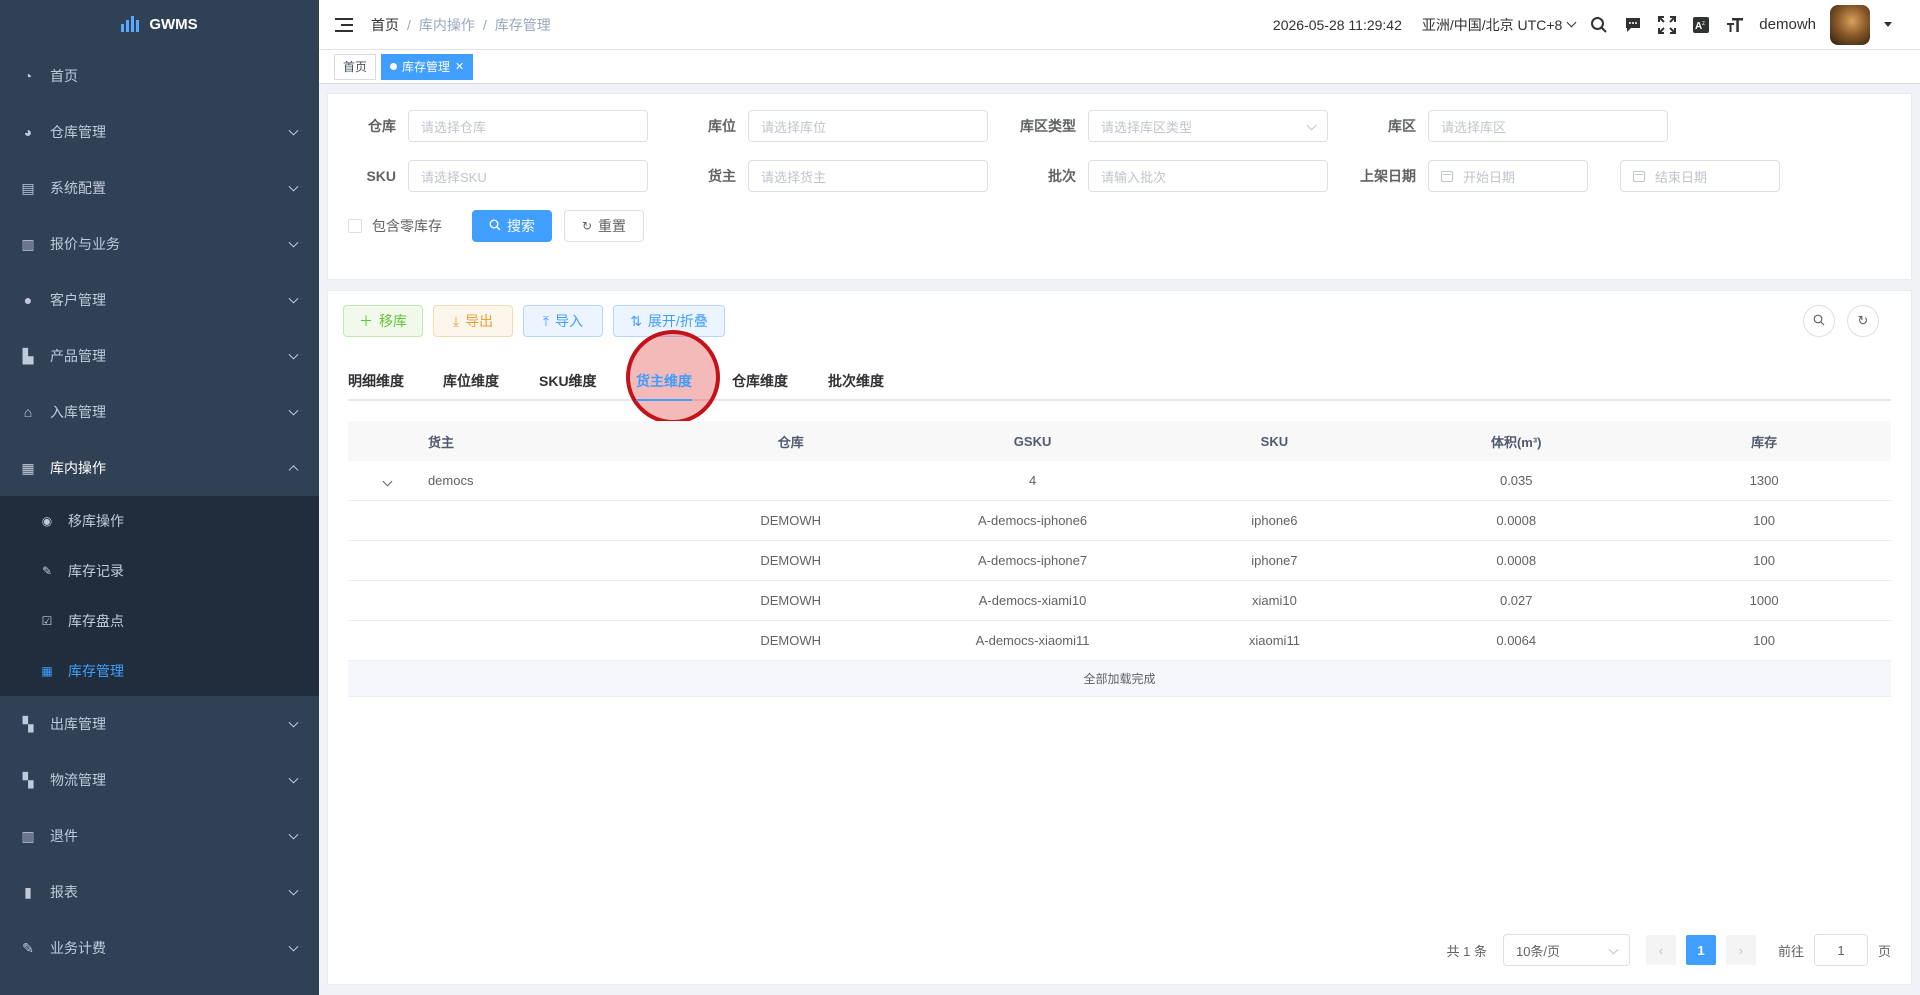 Image resolution: width=1920 pixels, height=995 pixels. I want to click on sku-select: 请选择SKU, so click(528, 176).